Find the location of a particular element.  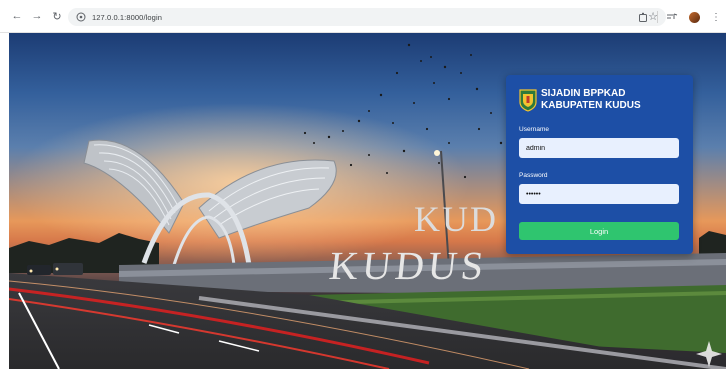

kudus-regency-emblem-logo is located at coordinates (528, 100).